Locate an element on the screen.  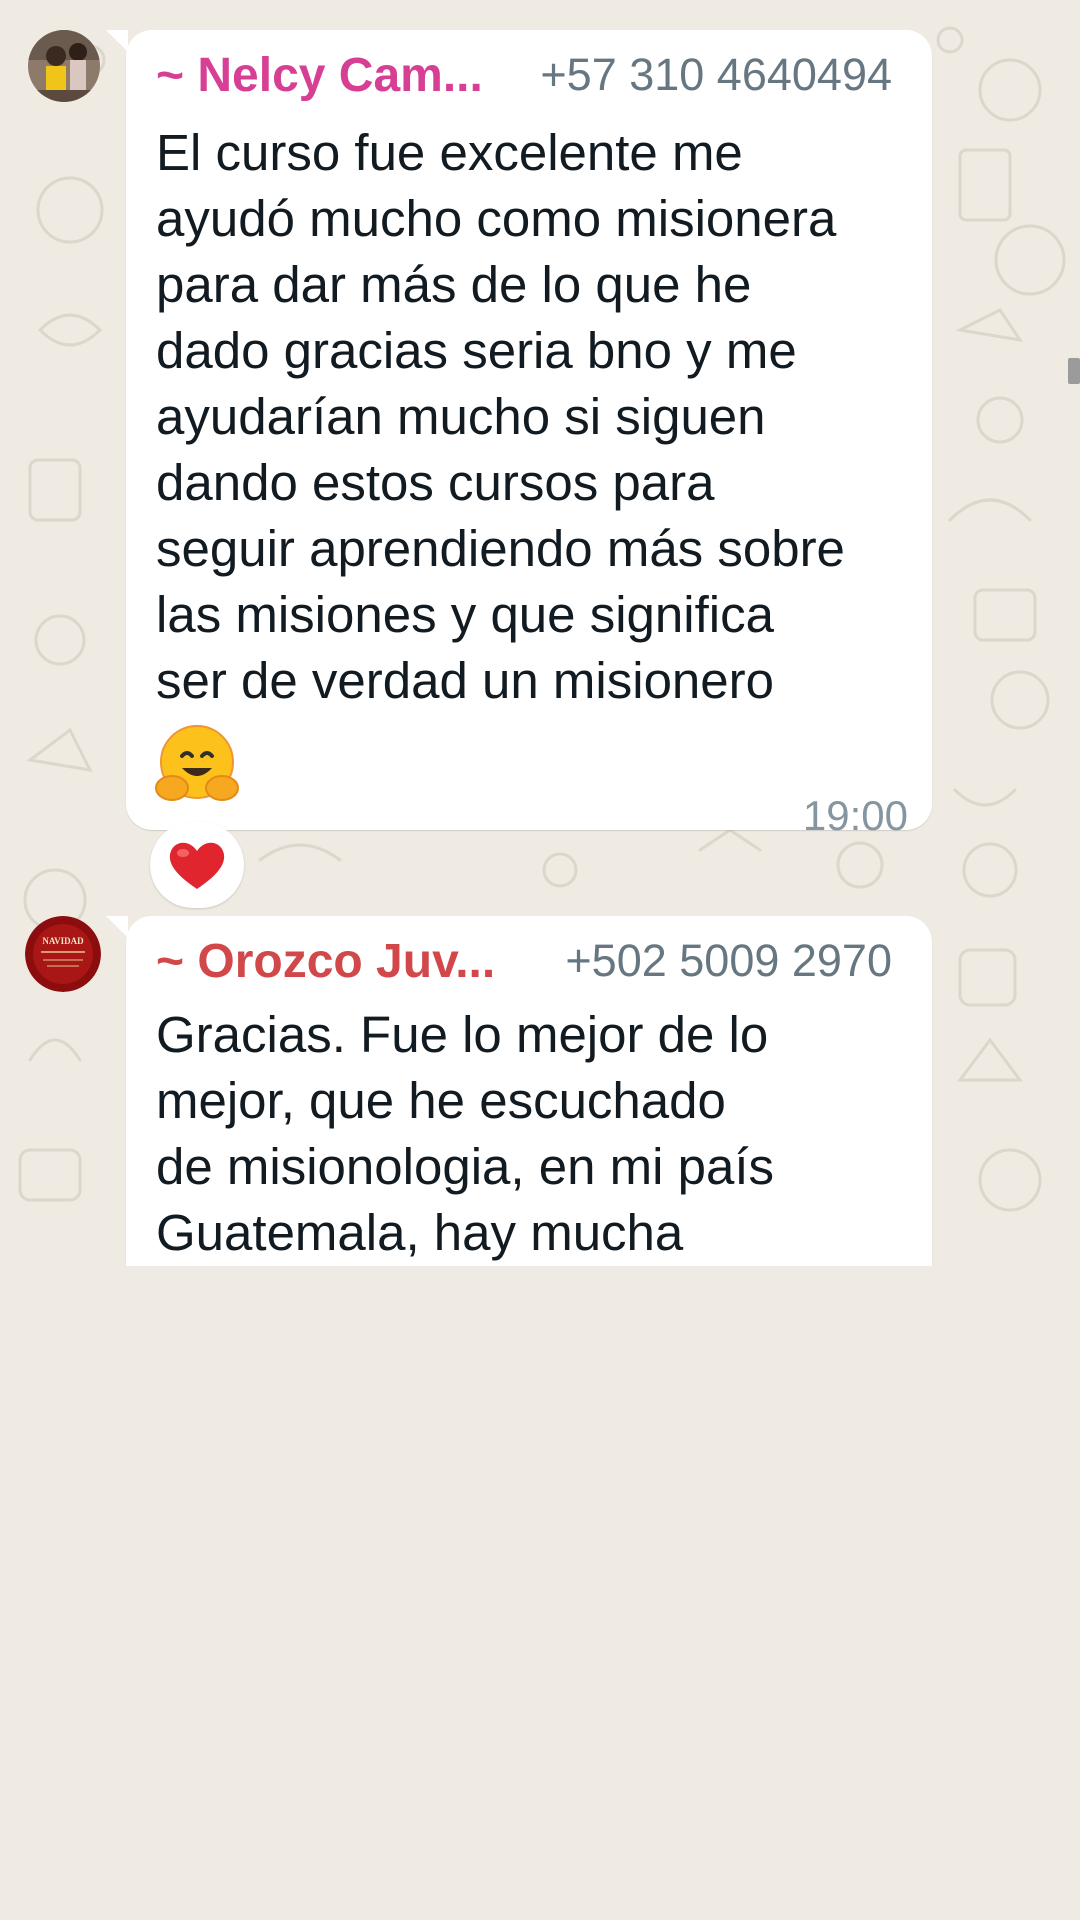
avatar-image-icon: NAVIDAD is located at coordinates (63, 954).